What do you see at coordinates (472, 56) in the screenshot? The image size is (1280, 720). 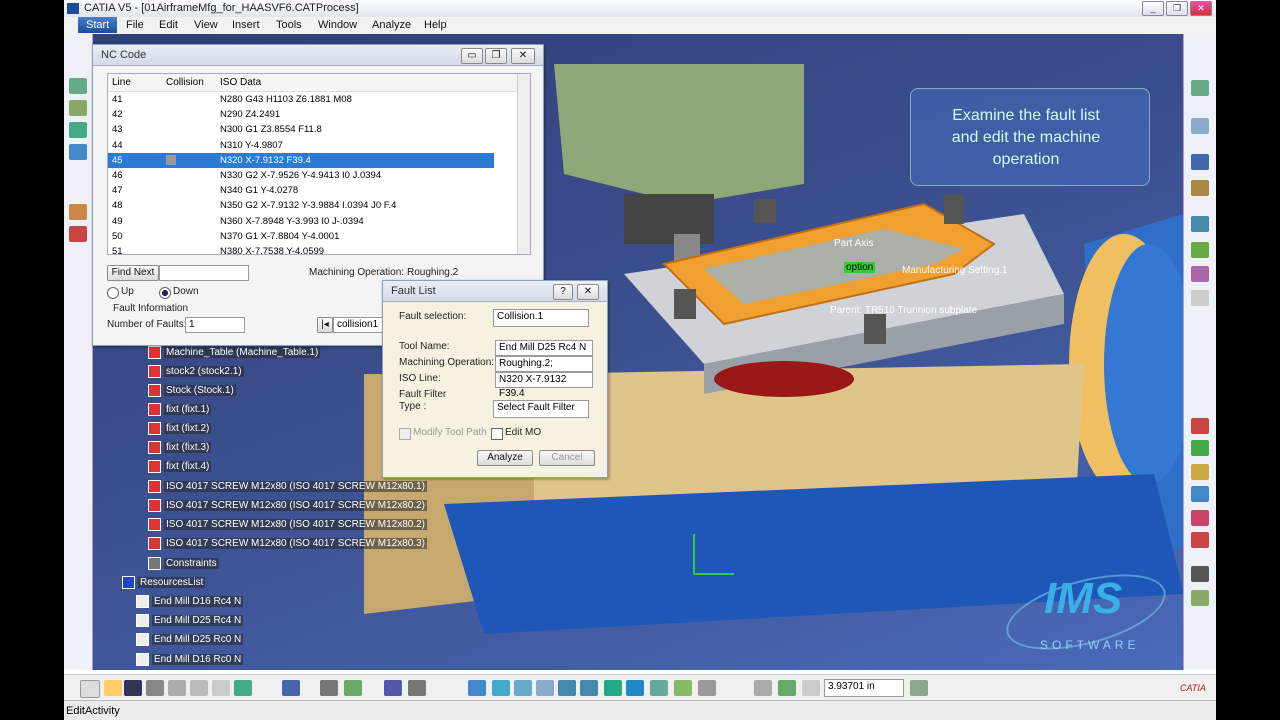 I see `nc-minimize-button: ▭` at bounding box center [472, 56].